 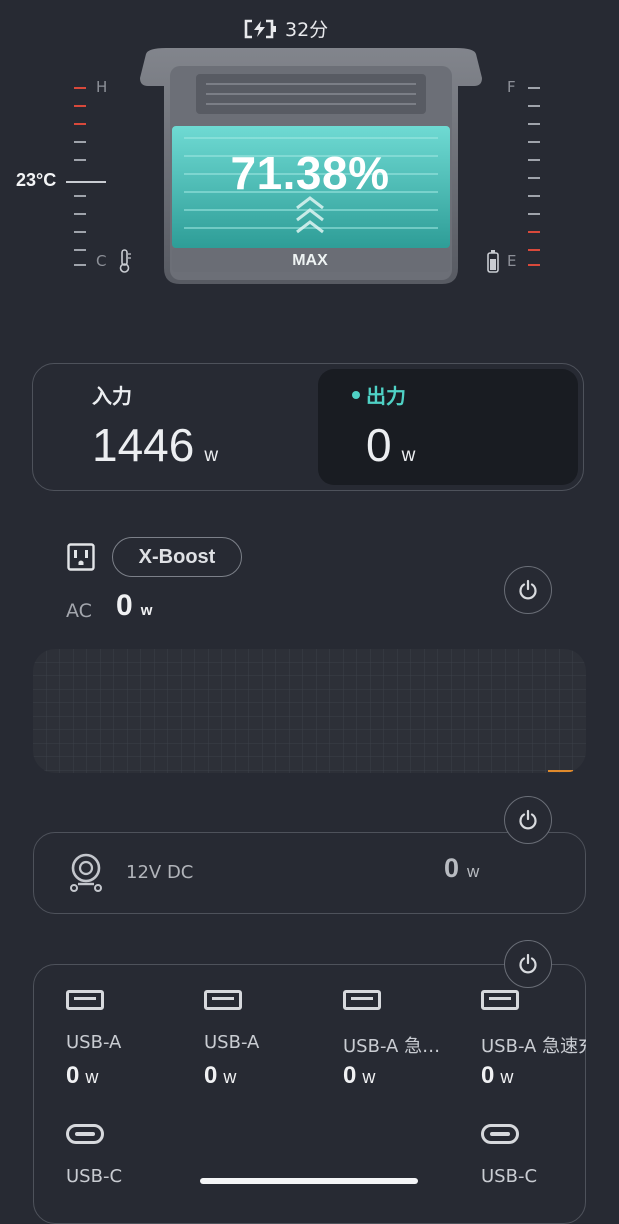 I want to click on ac-output-chart, so click(x=309, y=711).